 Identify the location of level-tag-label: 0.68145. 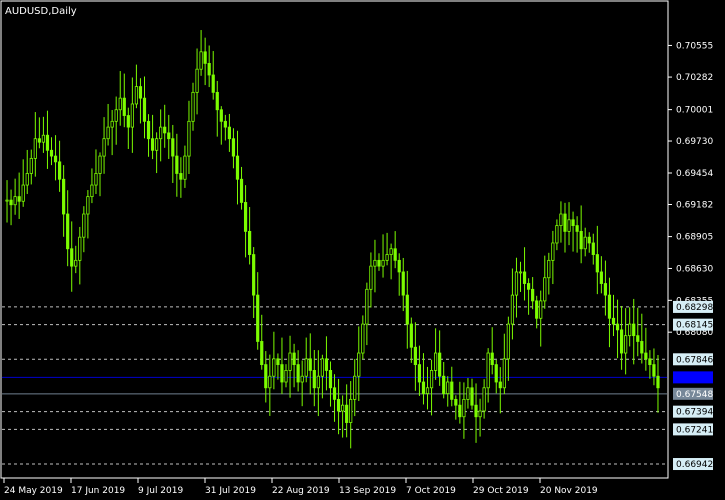
(694, 326).